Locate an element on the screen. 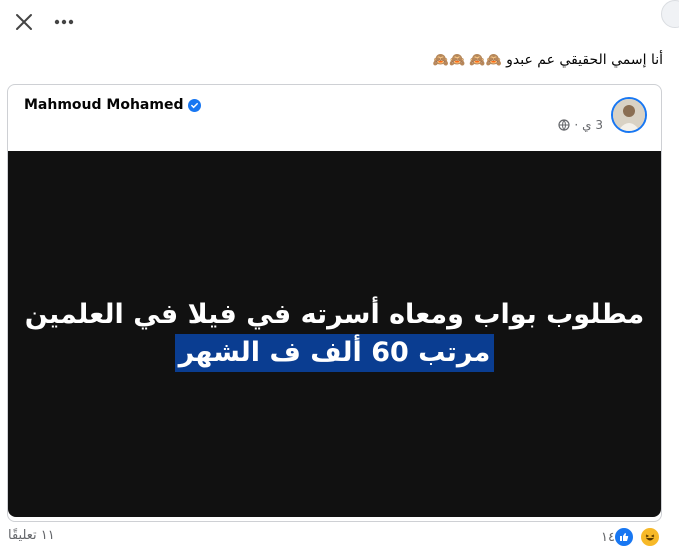 The image size is (679, 550). close-button is located at coordinates (24, 22).